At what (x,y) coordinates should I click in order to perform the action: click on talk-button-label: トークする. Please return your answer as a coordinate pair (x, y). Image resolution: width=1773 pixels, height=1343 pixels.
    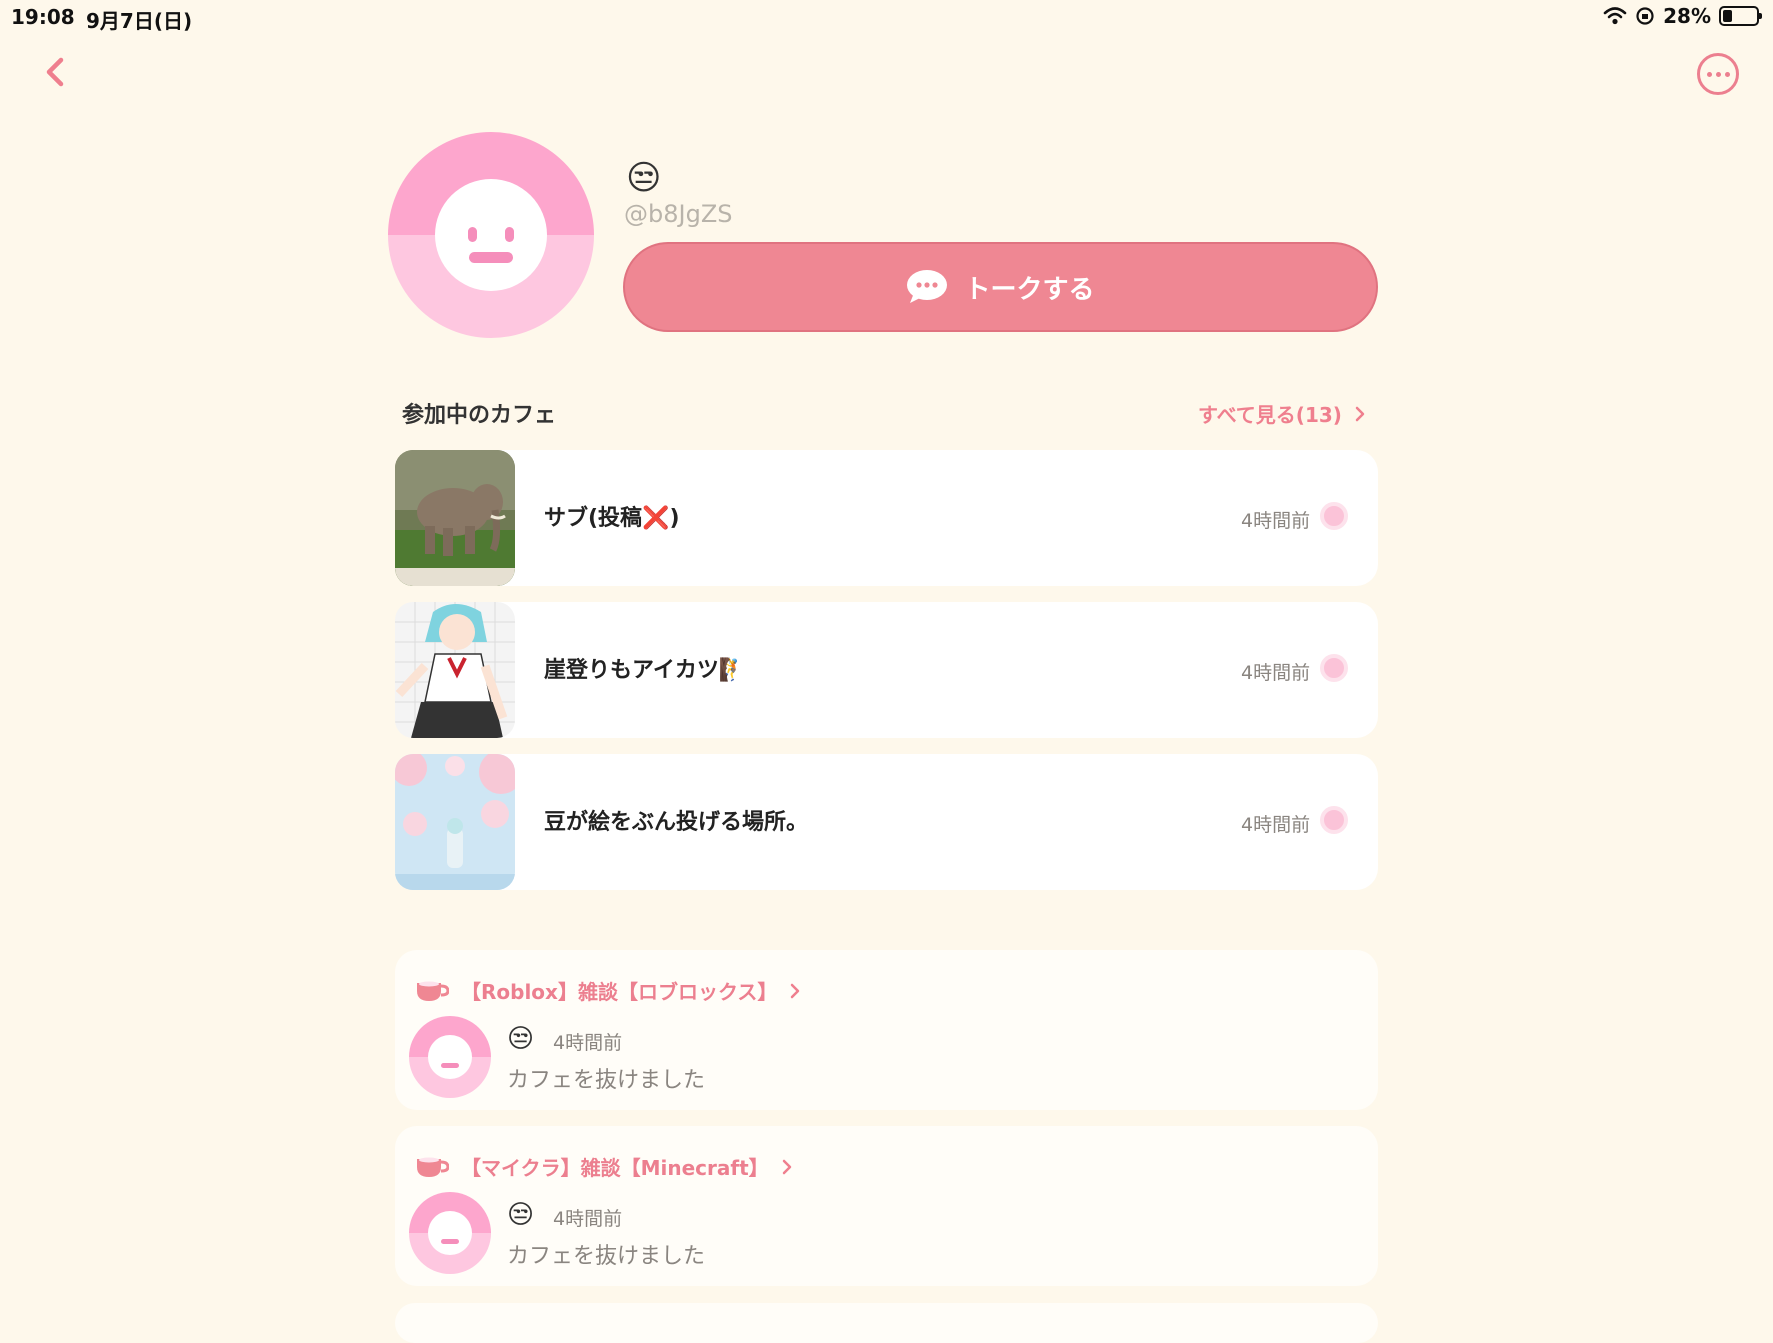
    Looking at the image, I should click on (1029, 289).